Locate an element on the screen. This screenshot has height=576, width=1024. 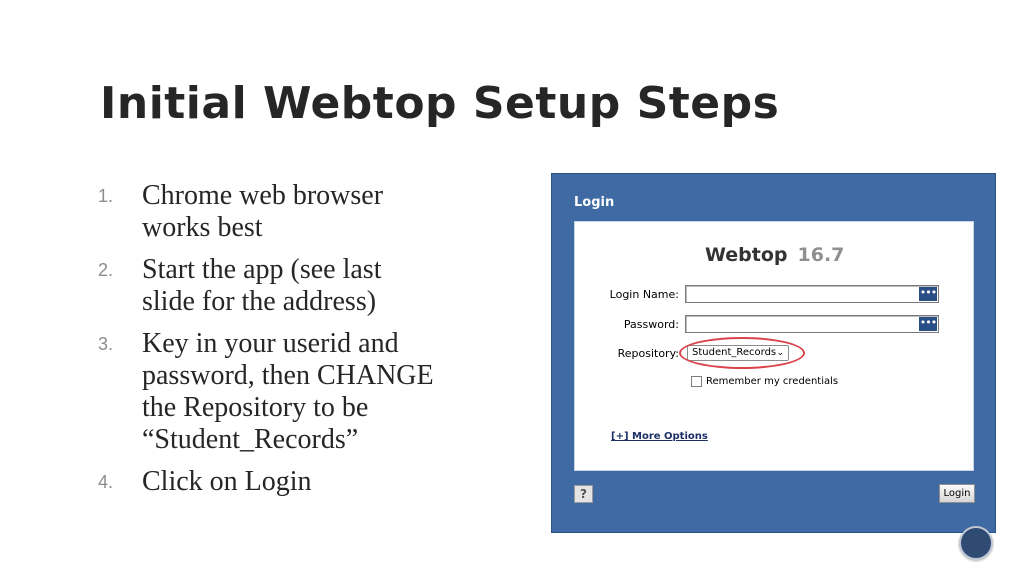
slide-number-badge is located at coordinates (976, 543).